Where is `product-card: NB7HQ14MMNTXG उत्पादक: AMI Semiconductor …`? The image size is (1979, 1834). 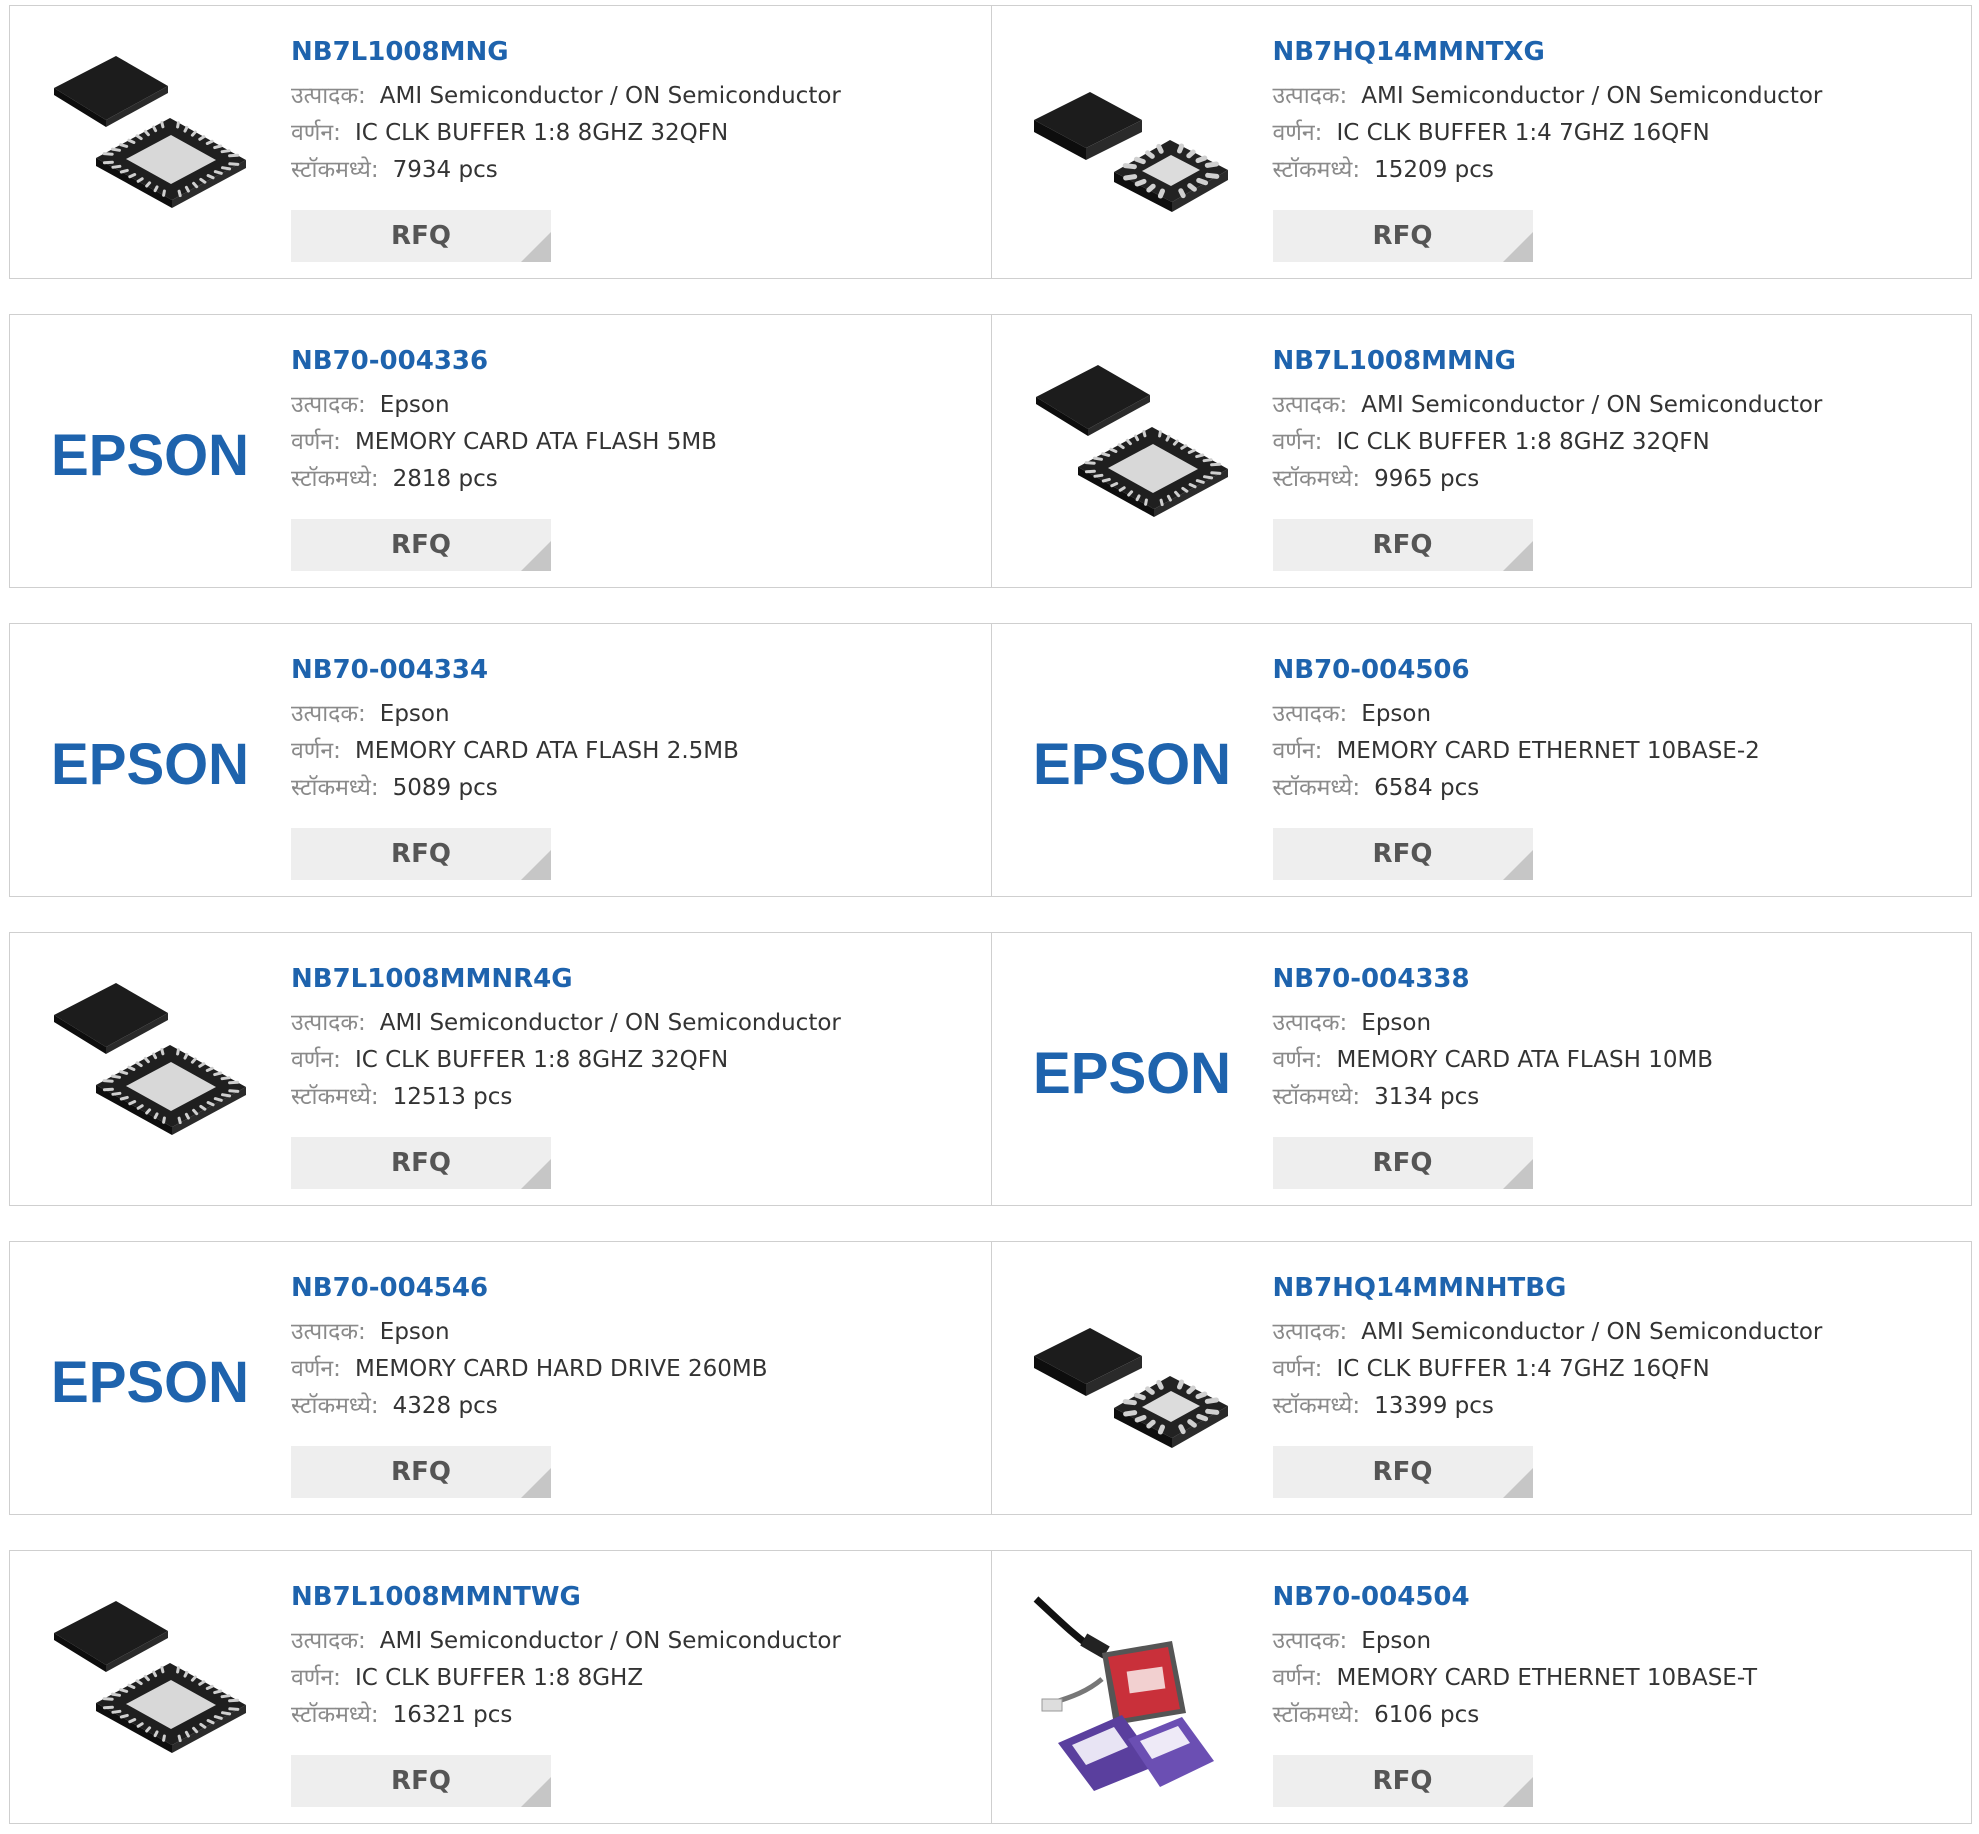 product-card: NB7HQ14MMNTXG उत्पादक: AMI Semiconductor … is located at coordinates (1481, 142).